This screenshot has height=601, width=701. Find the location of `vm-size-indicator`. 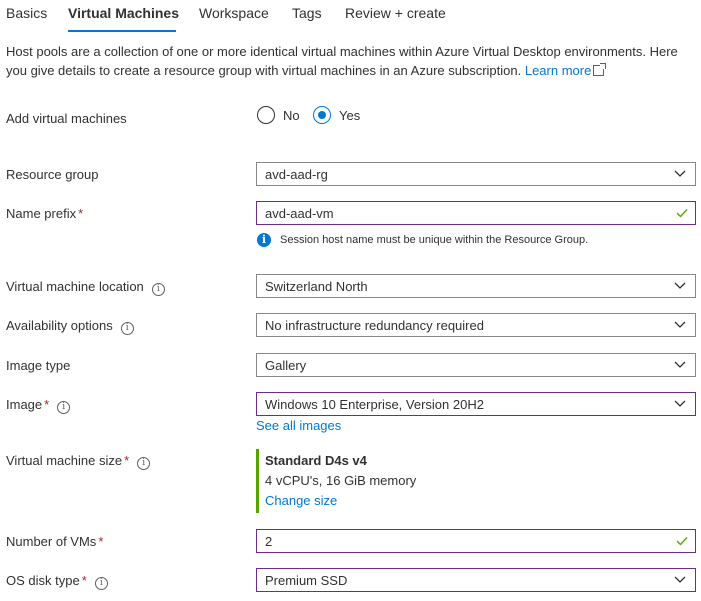

vm-size-indicator is located at coordinates (257, 481).